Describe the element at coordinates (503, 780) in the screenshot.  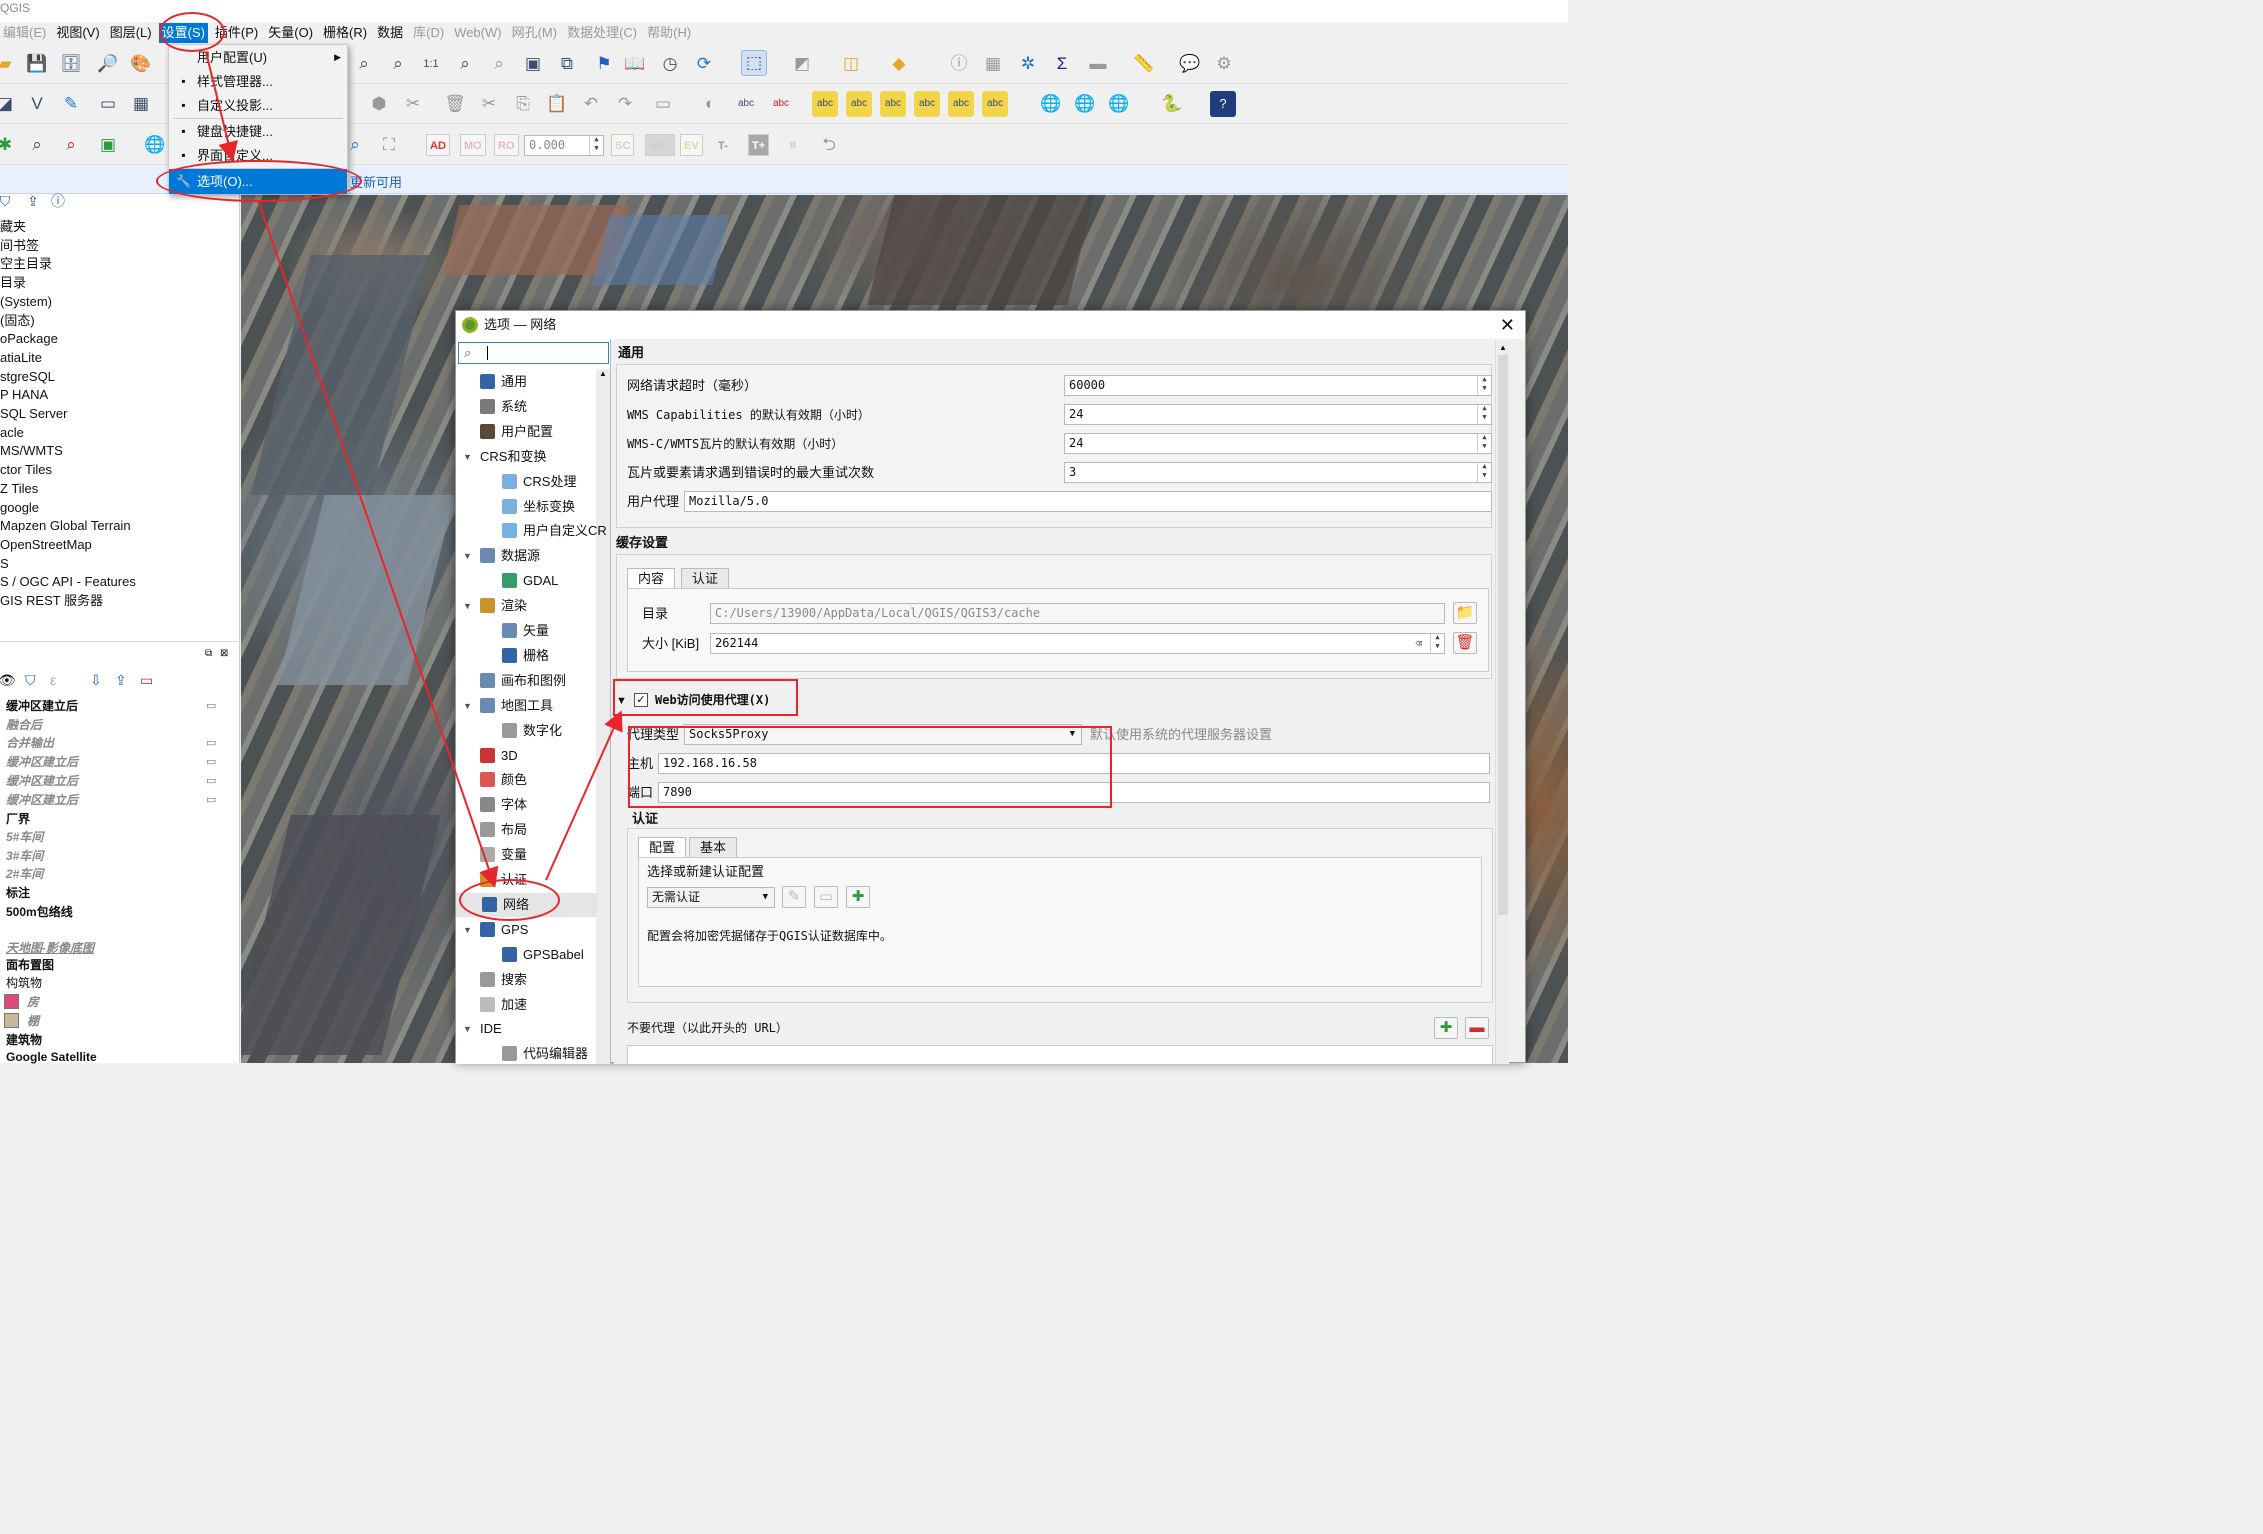
I see `sidebar-item-16: 颜色` at that location.